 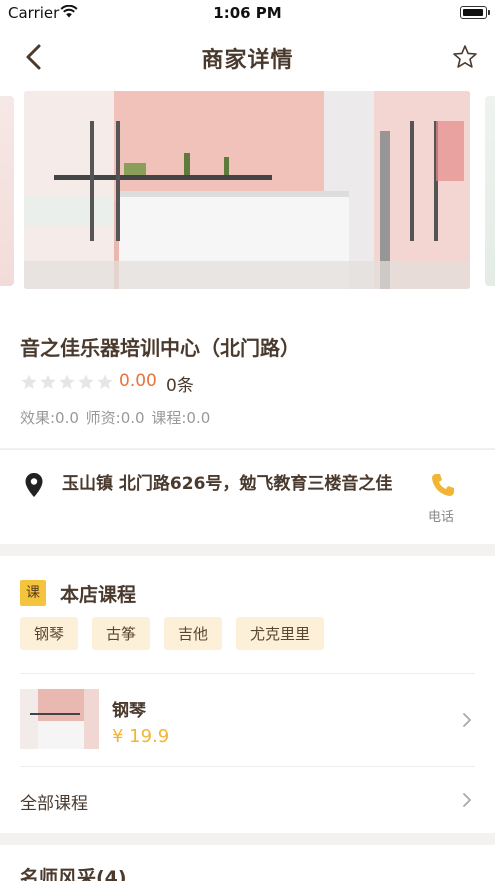 I want to click on rating-stars, so click(x=67, y=382).